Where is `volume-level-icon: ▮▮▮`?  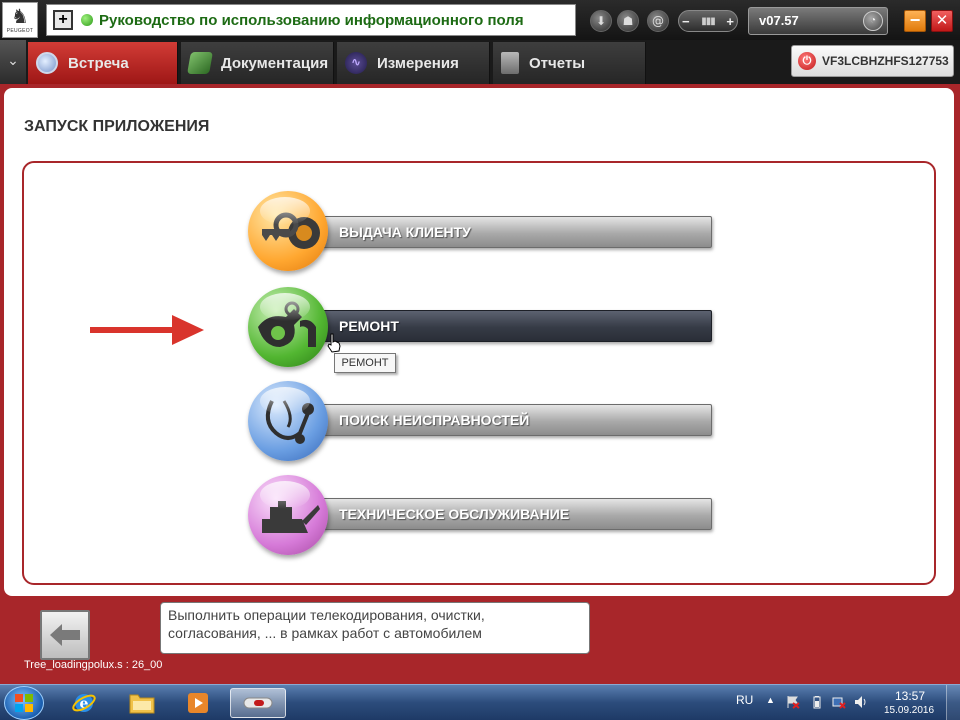
volume-level-icon: ▮▮▮ is located at coordinates (708, 21).